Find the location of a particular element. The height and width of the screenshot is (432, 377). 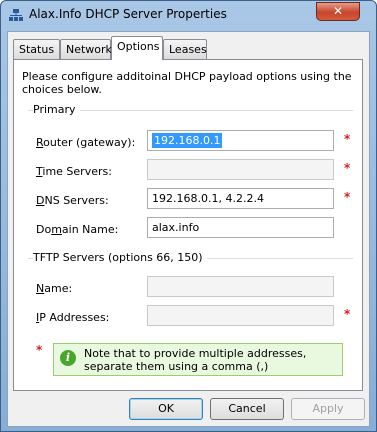

network-app-icon is located at coordinates (16, 15).